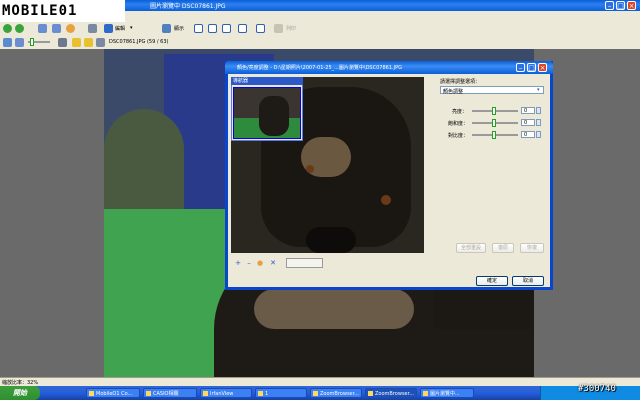  What do you see at coordinates (62, 11) in the screenshot?
I see `mobile01-logo: MOBILE01` at bounding box center [62, 11].